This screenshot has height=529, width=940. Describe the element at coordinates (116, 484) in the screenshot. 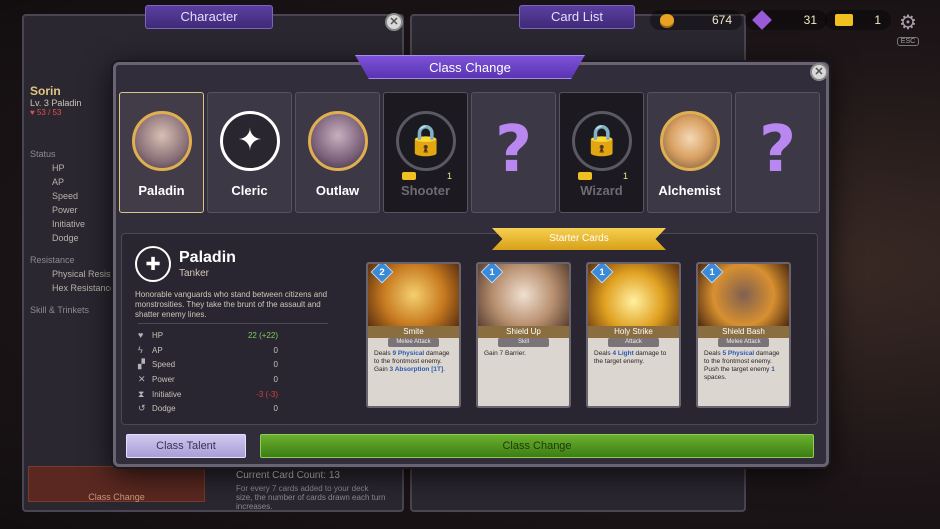

I see `underlay-class-change-button: Class Change` at that location.